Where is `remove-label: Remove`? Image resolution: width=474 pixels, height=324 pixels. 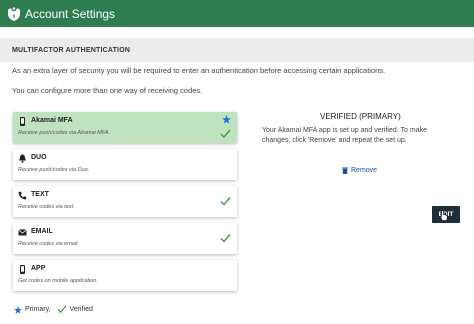
remove-label: Remove is located at coordinates (364, 170).